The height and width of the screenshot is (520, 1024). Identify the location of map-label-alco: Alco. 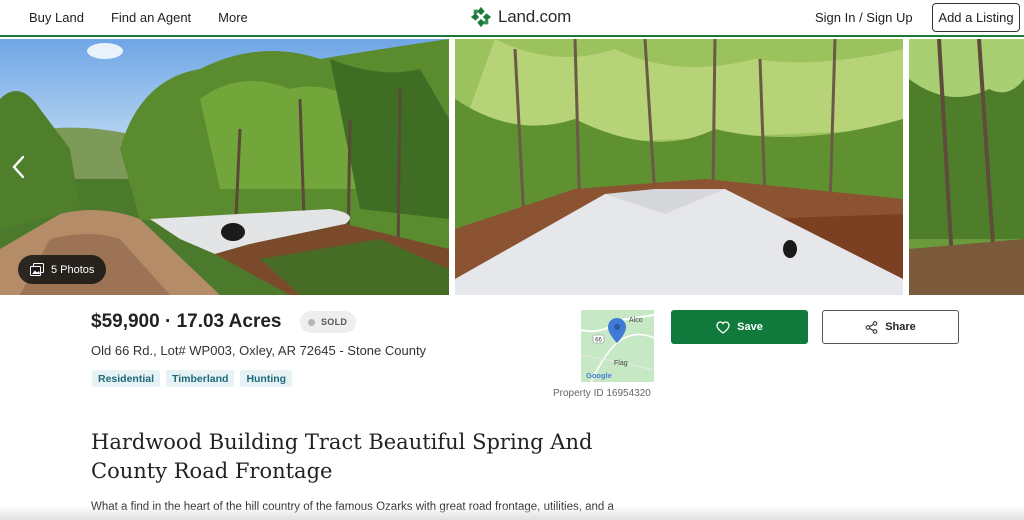
(636, 320).